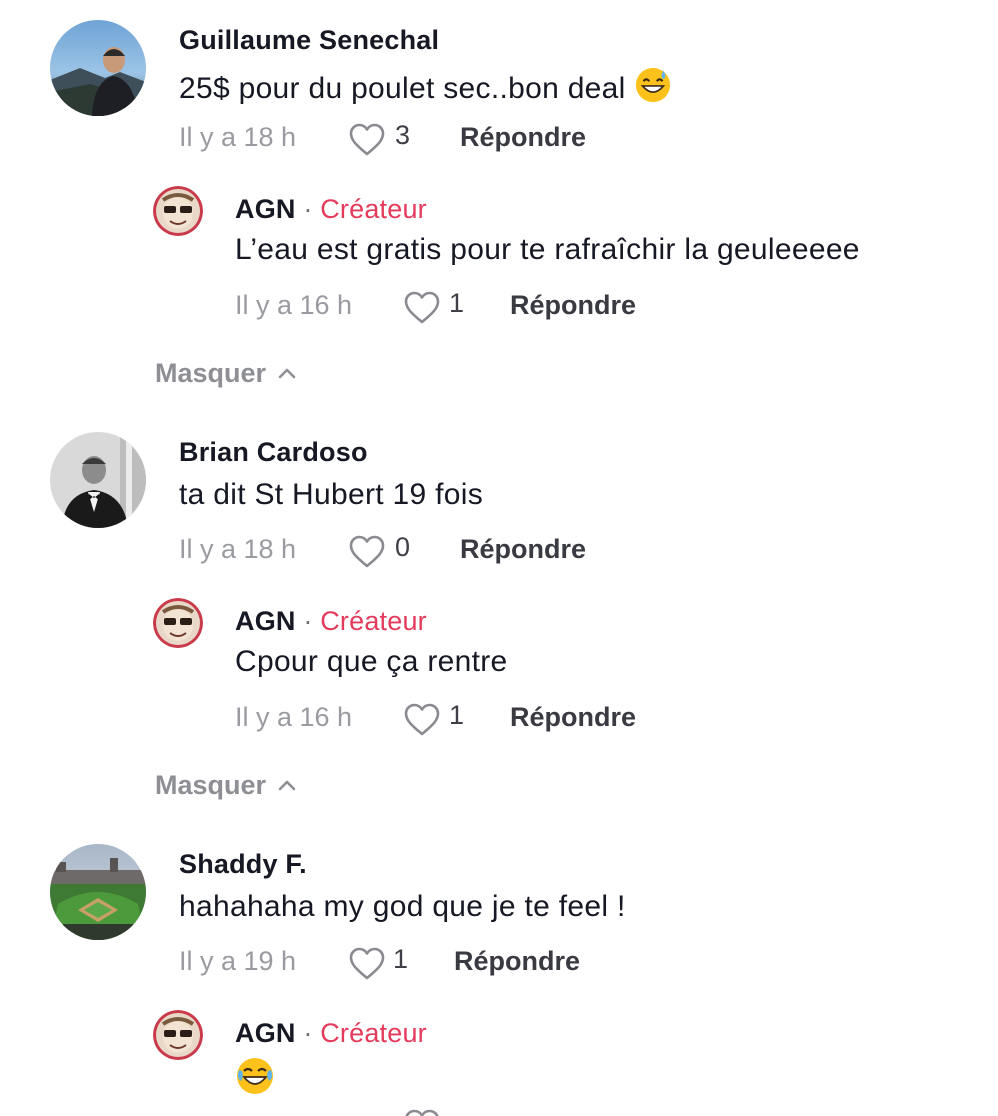 This screenshot has height=1116, width=998. Describe the element at coordinates (403, 547) in the screenshot. I see `like-count: 0` at that location.